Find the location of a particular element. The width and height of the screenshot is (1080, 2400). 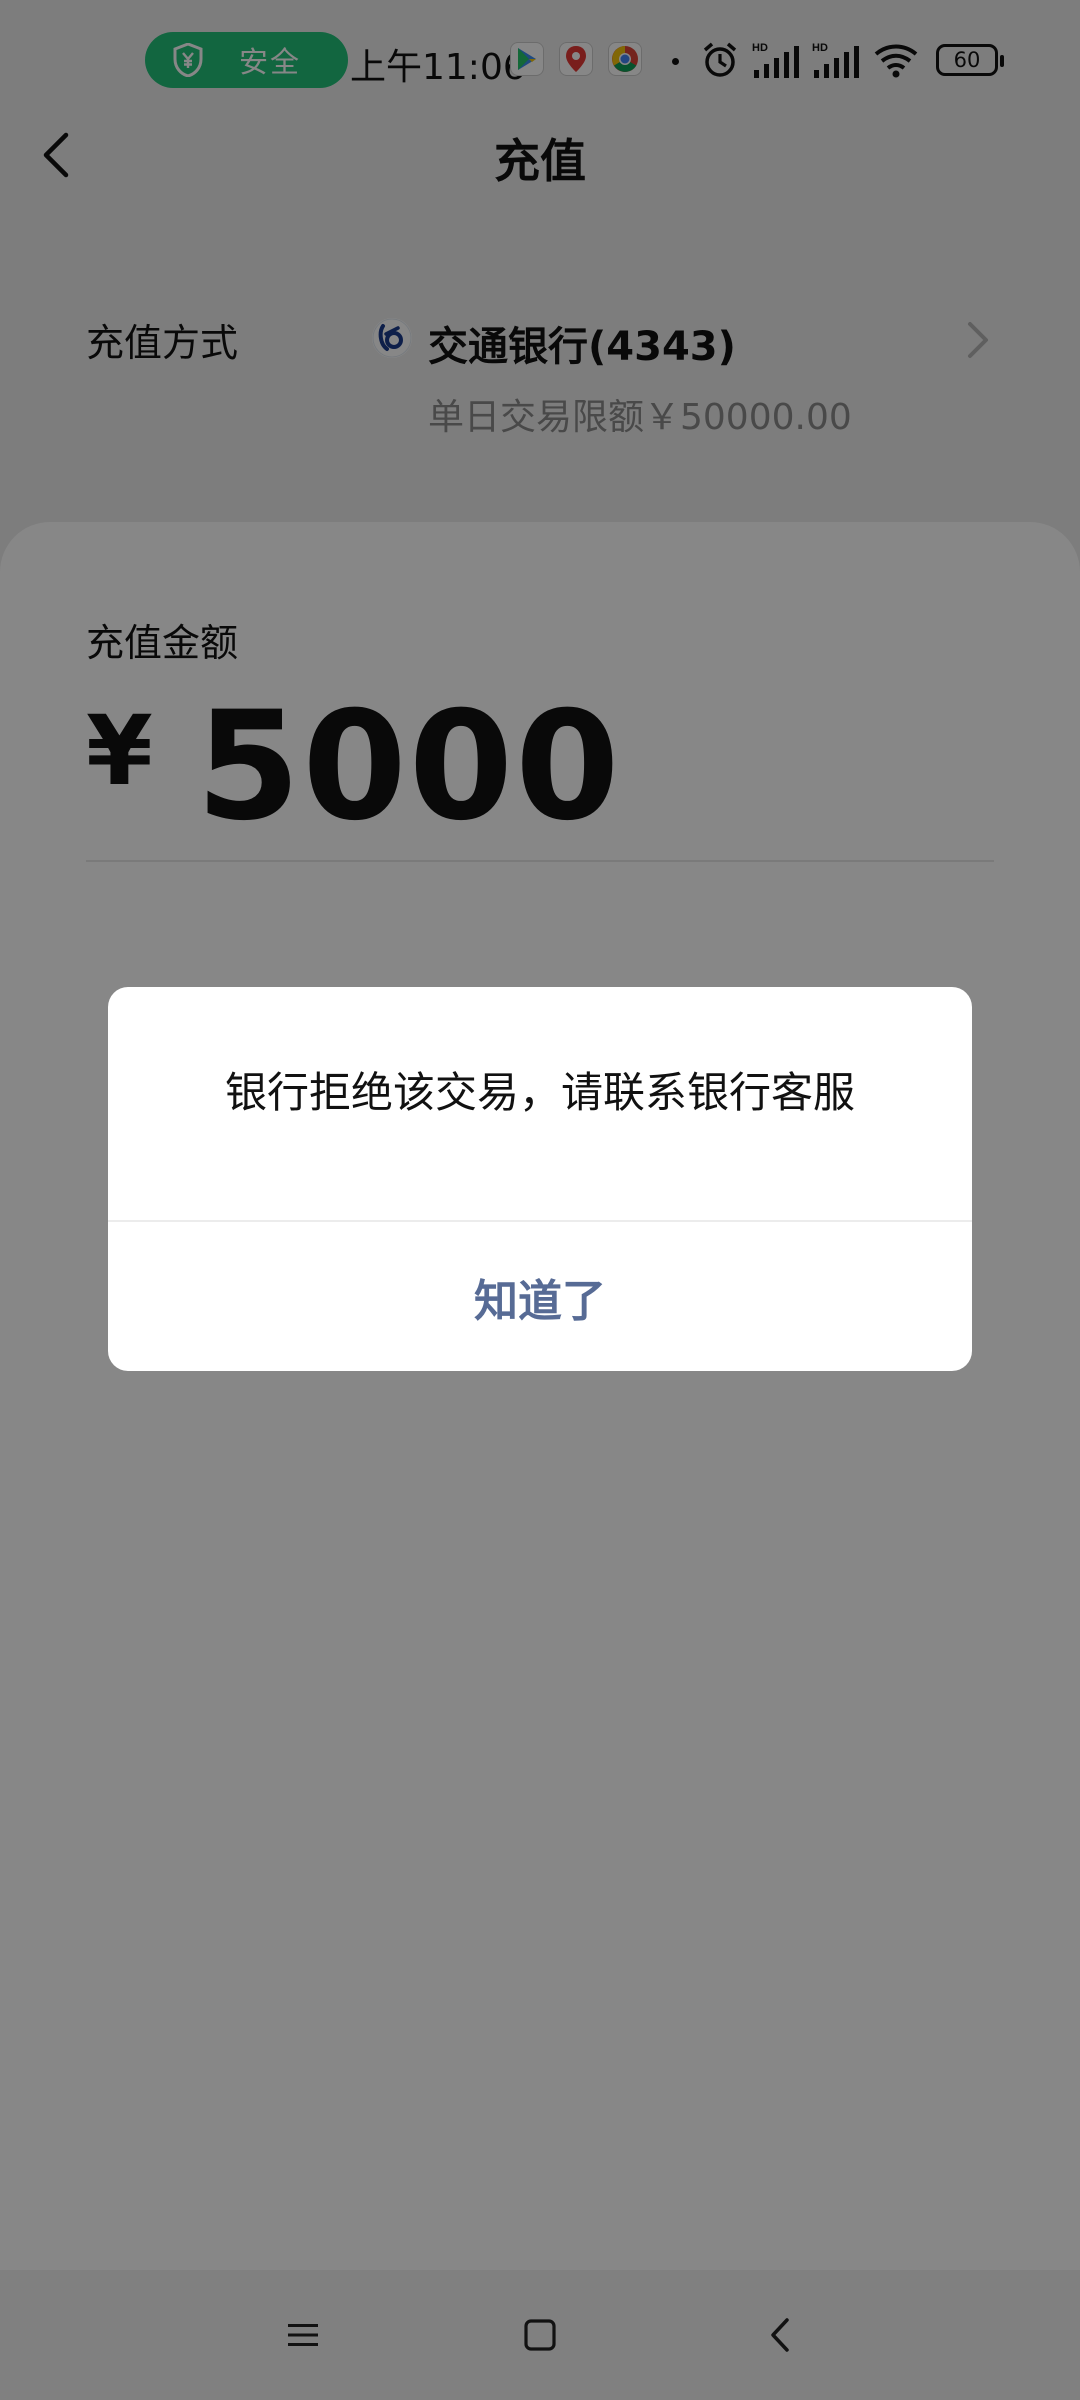

error-dialog: 银行拒绝该交易，请联系银行客服 知道了 is located at coordinates (540, 1179).